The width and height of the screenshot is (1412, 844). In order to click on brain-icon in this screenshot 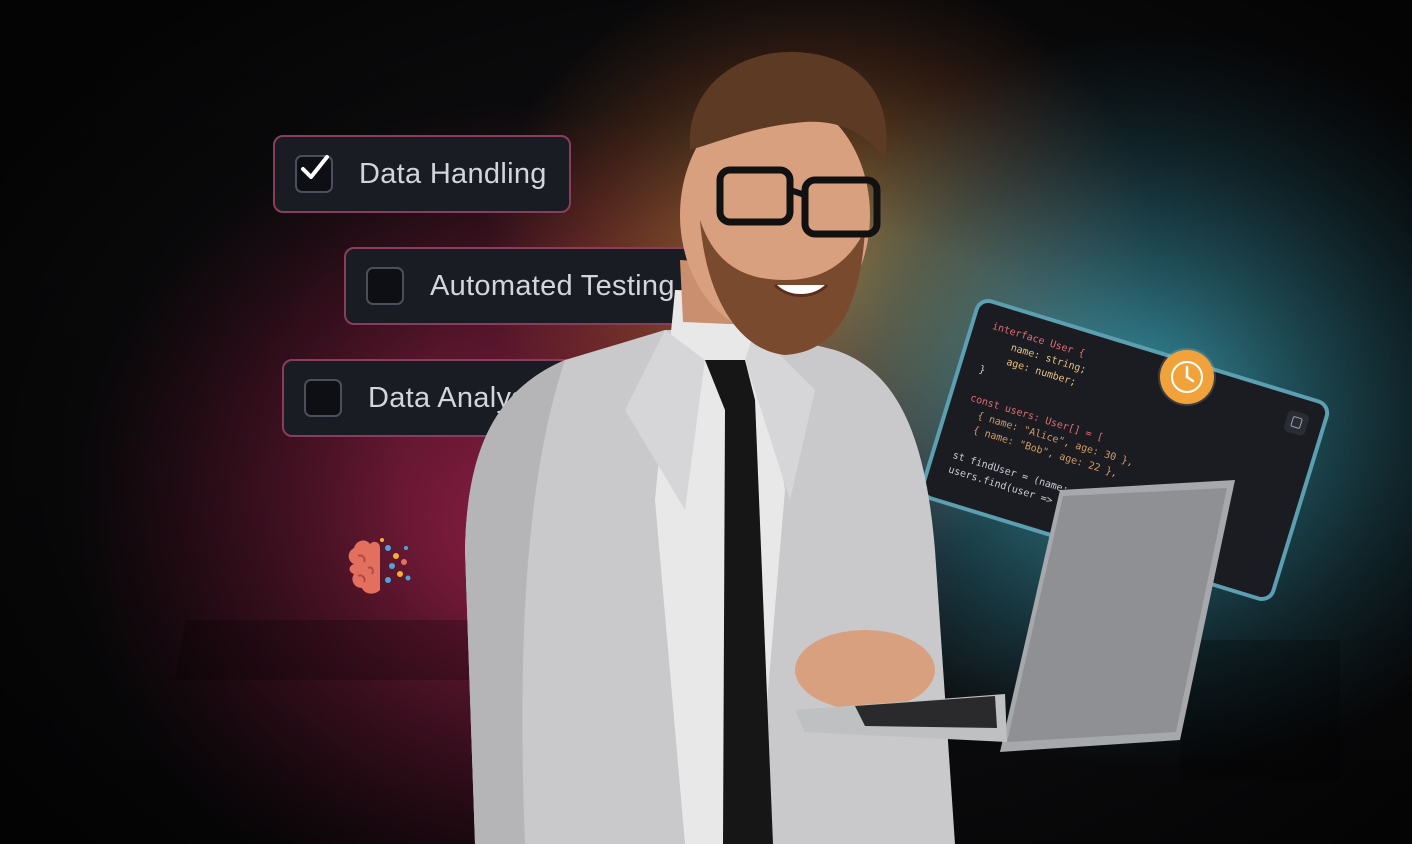, I will do `click(379, 566)`.